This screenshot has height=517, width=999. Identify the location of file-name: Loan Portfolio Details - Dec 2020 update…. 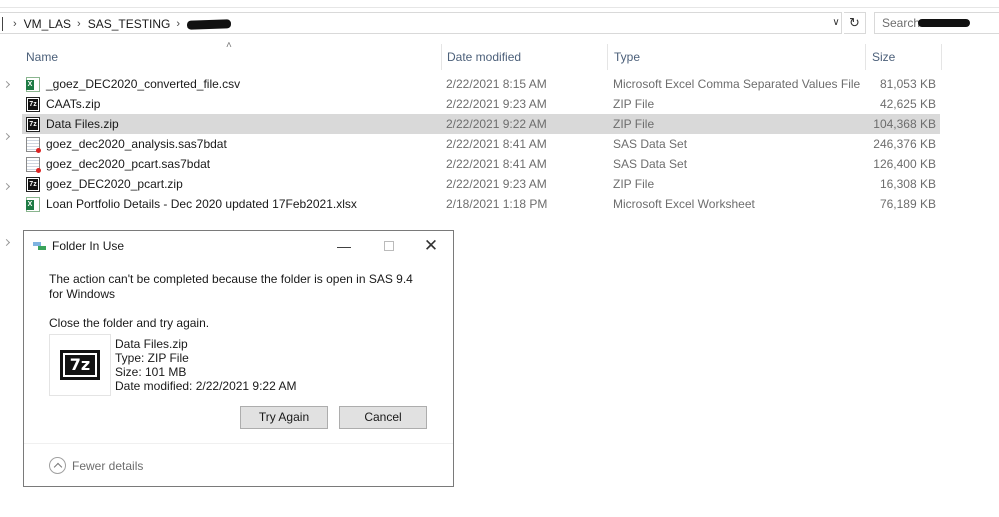
(201, 204).